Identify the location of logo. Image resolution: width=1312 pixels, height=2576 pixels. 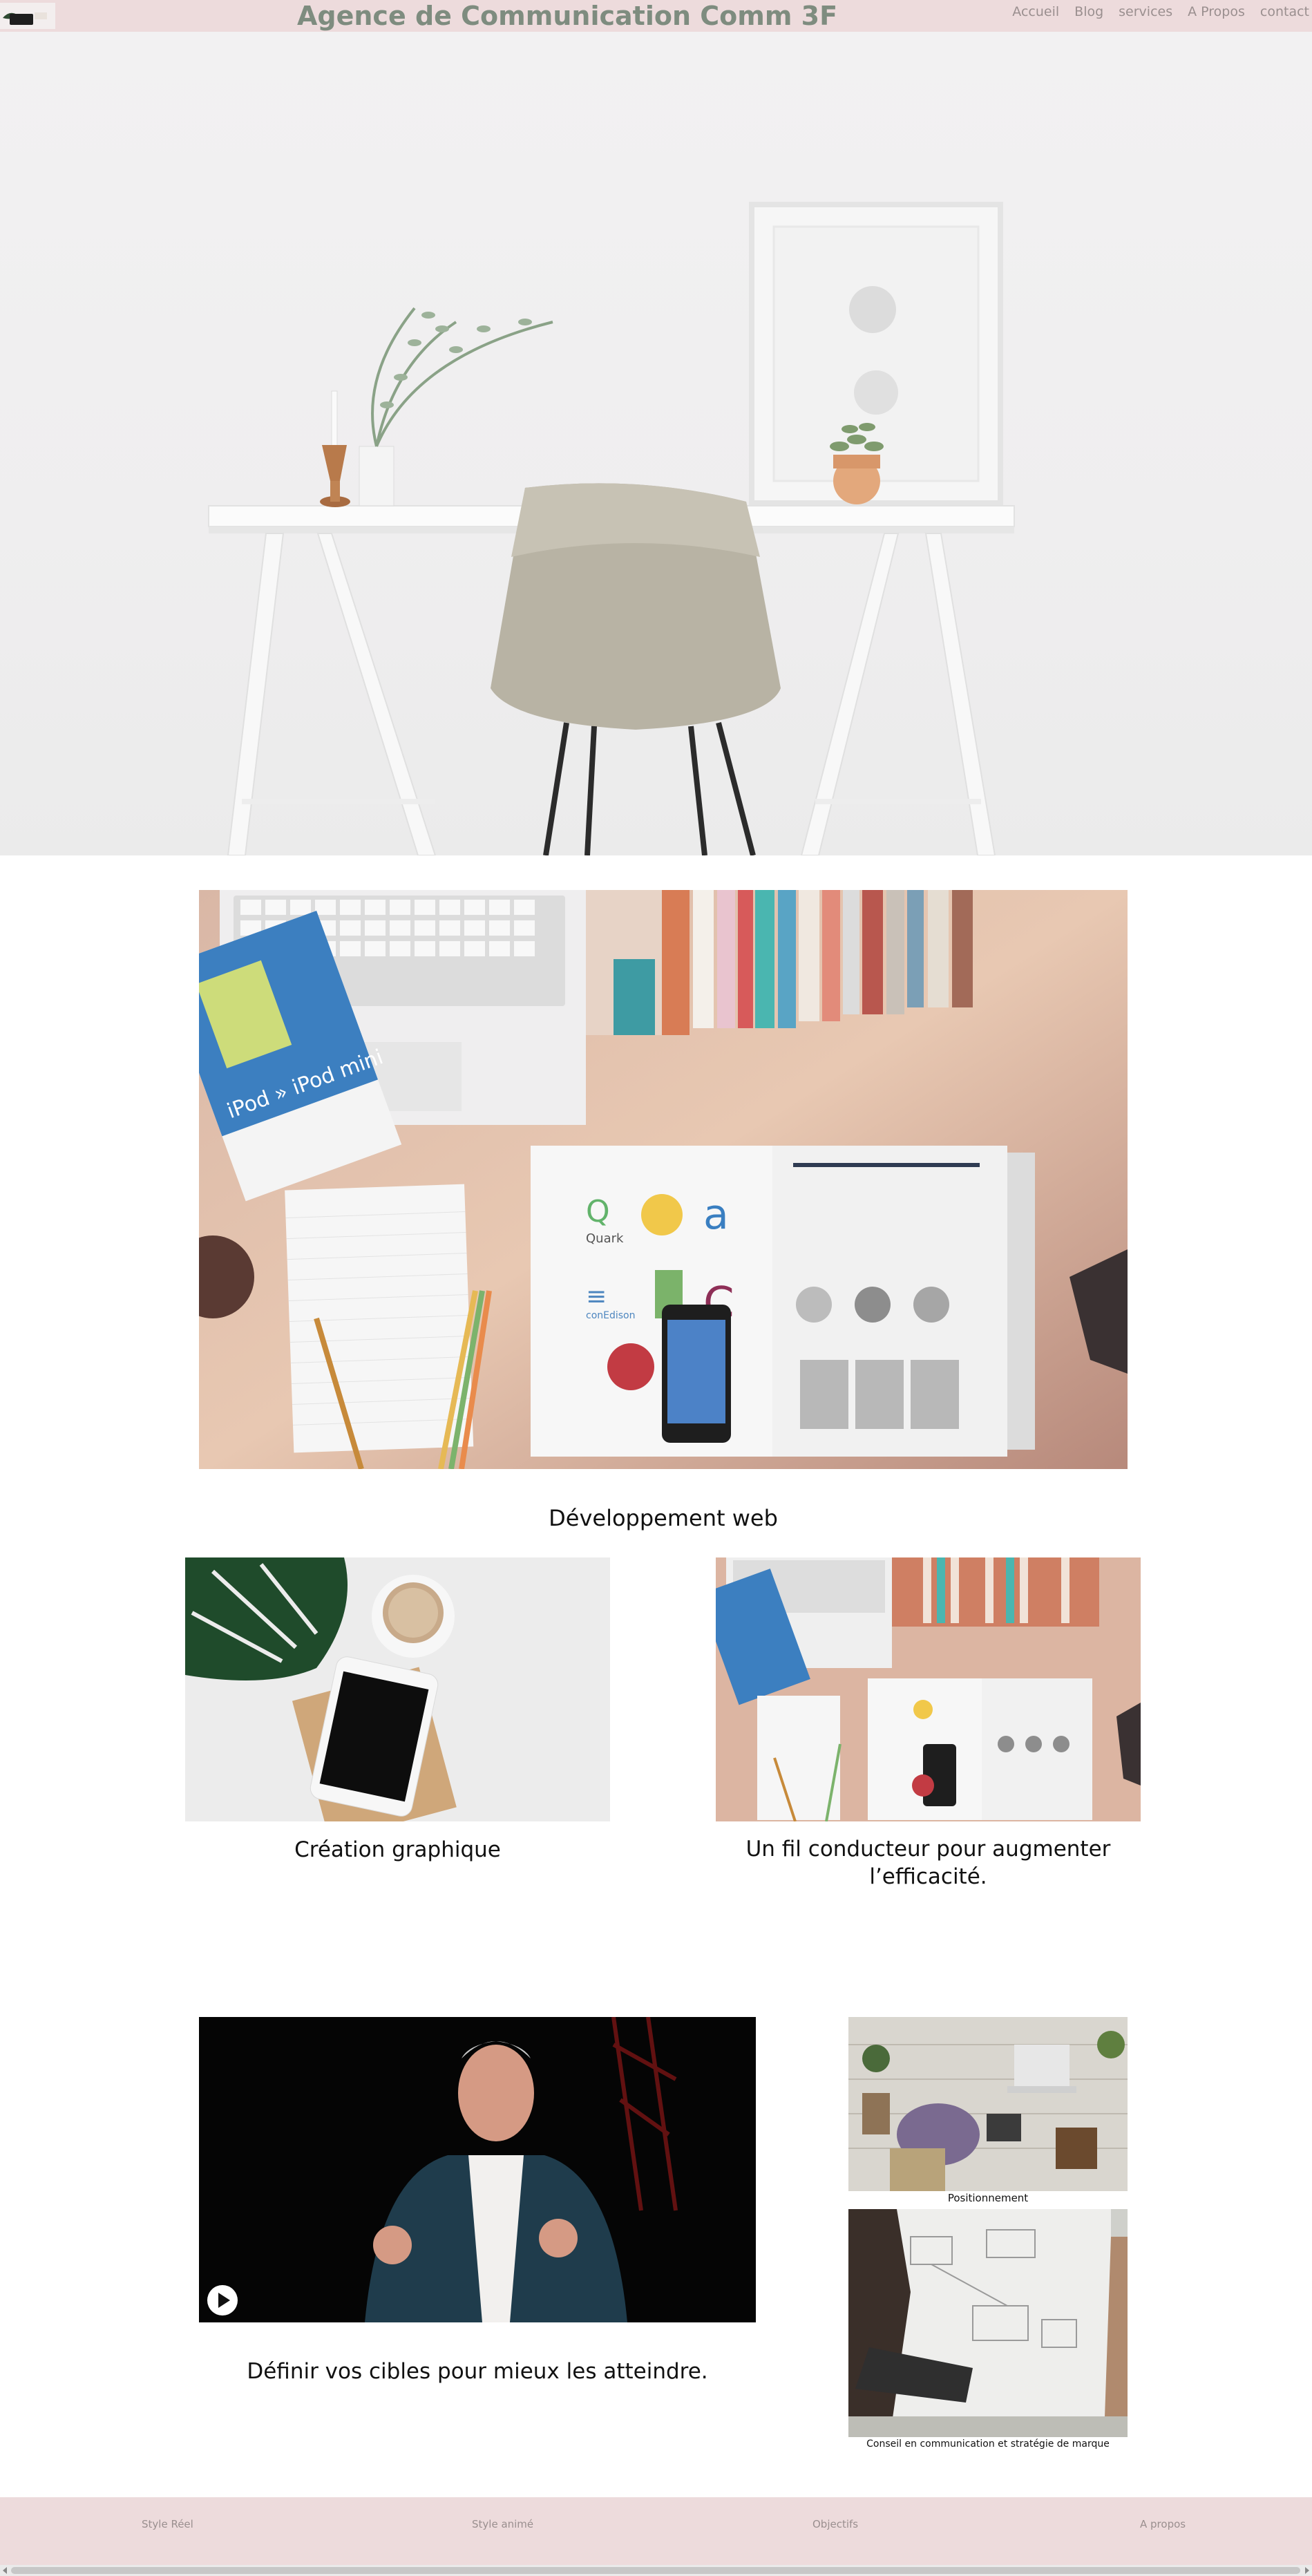
(27, 16).